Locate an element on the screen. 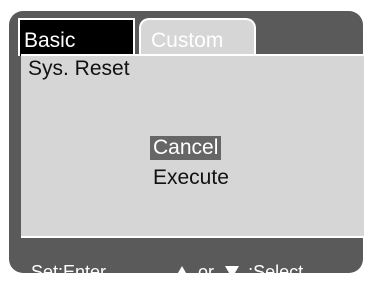 This screenshot has height=284, width=374. tab-basic-label: Basic is located at coordinates (50, 40).